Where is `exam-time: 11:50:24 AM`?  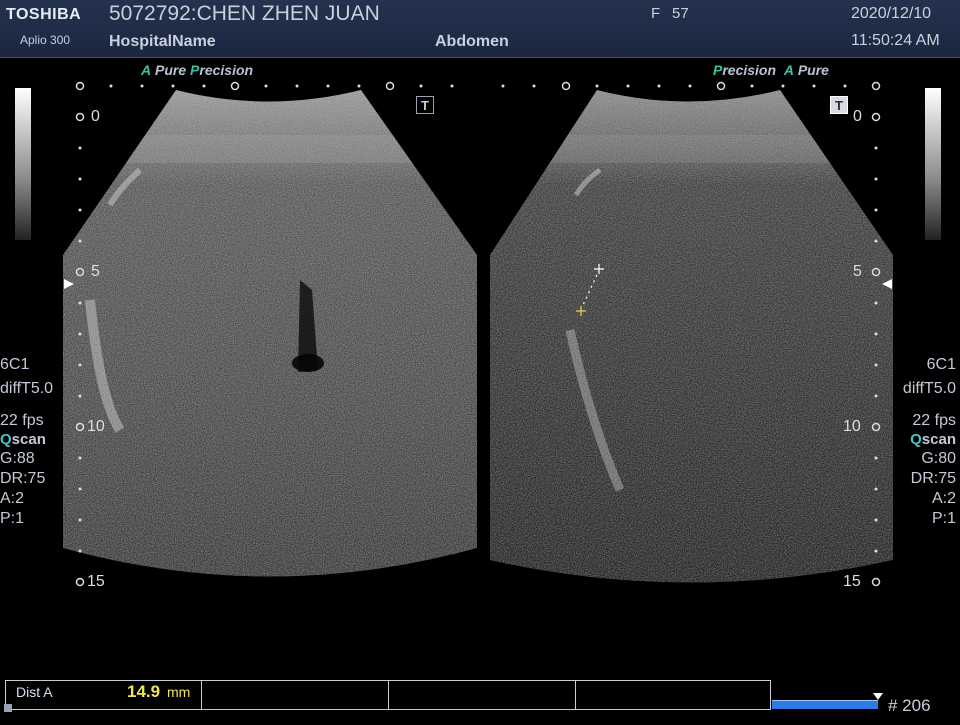
exam-time: 11:50:24 AM is located at coordinates (895, 40).